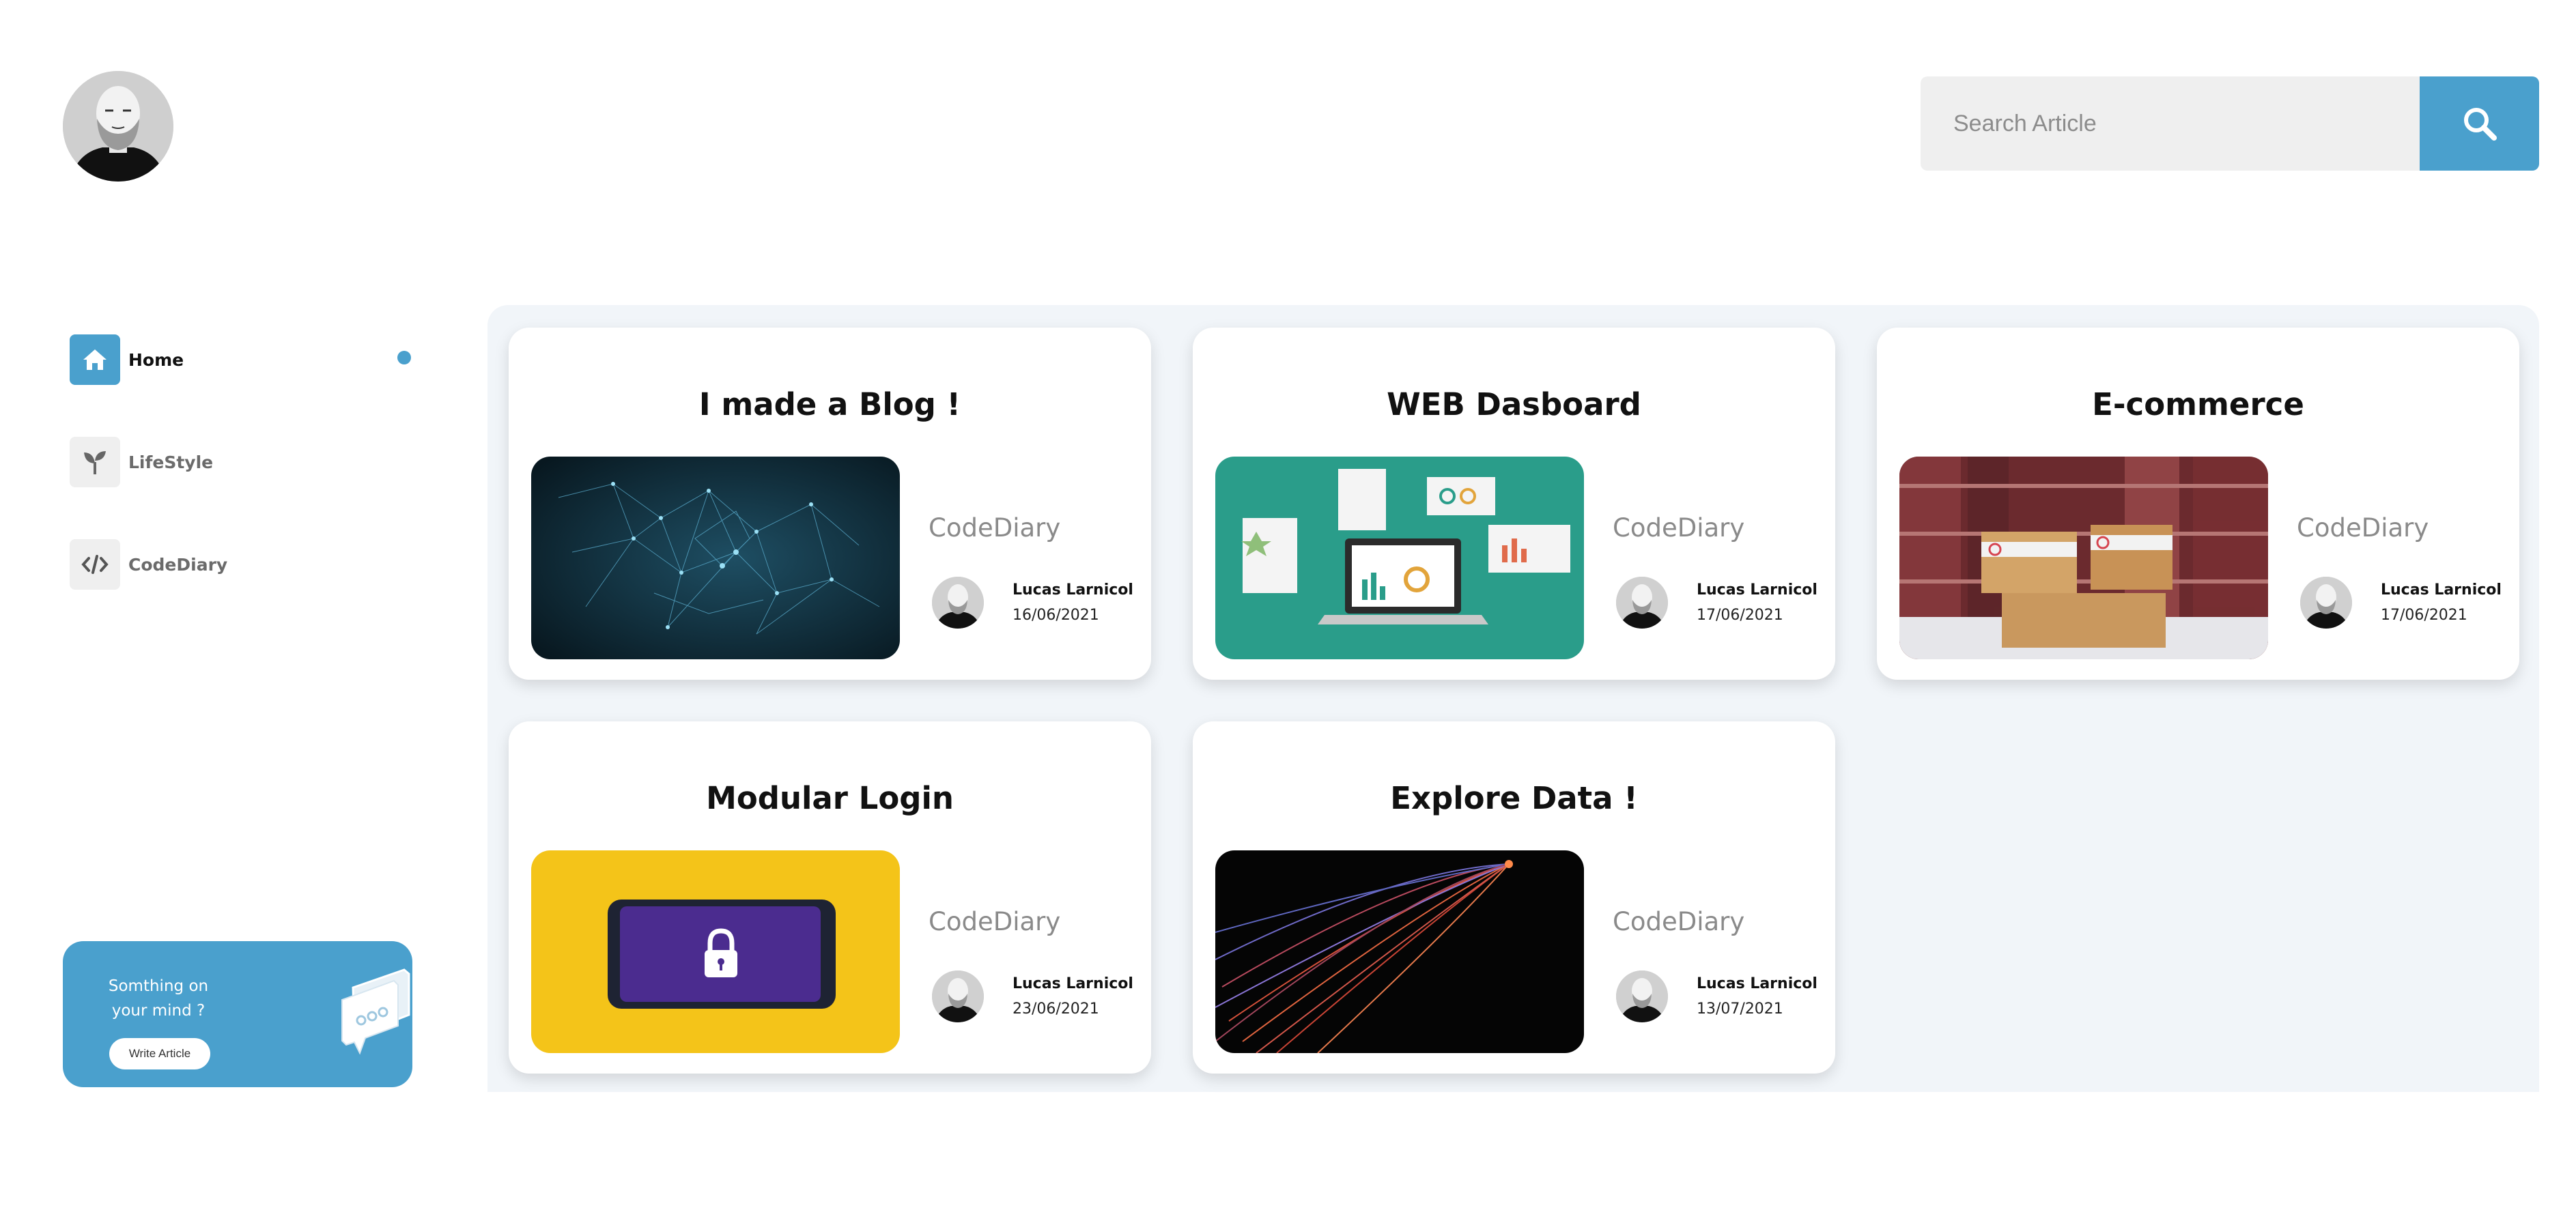 Image resolution: width=2576 pixels, height=1208 pixels. Describe the element at coordinates (118, 126) in the screenshot. I see `profile-avatar` at that location.